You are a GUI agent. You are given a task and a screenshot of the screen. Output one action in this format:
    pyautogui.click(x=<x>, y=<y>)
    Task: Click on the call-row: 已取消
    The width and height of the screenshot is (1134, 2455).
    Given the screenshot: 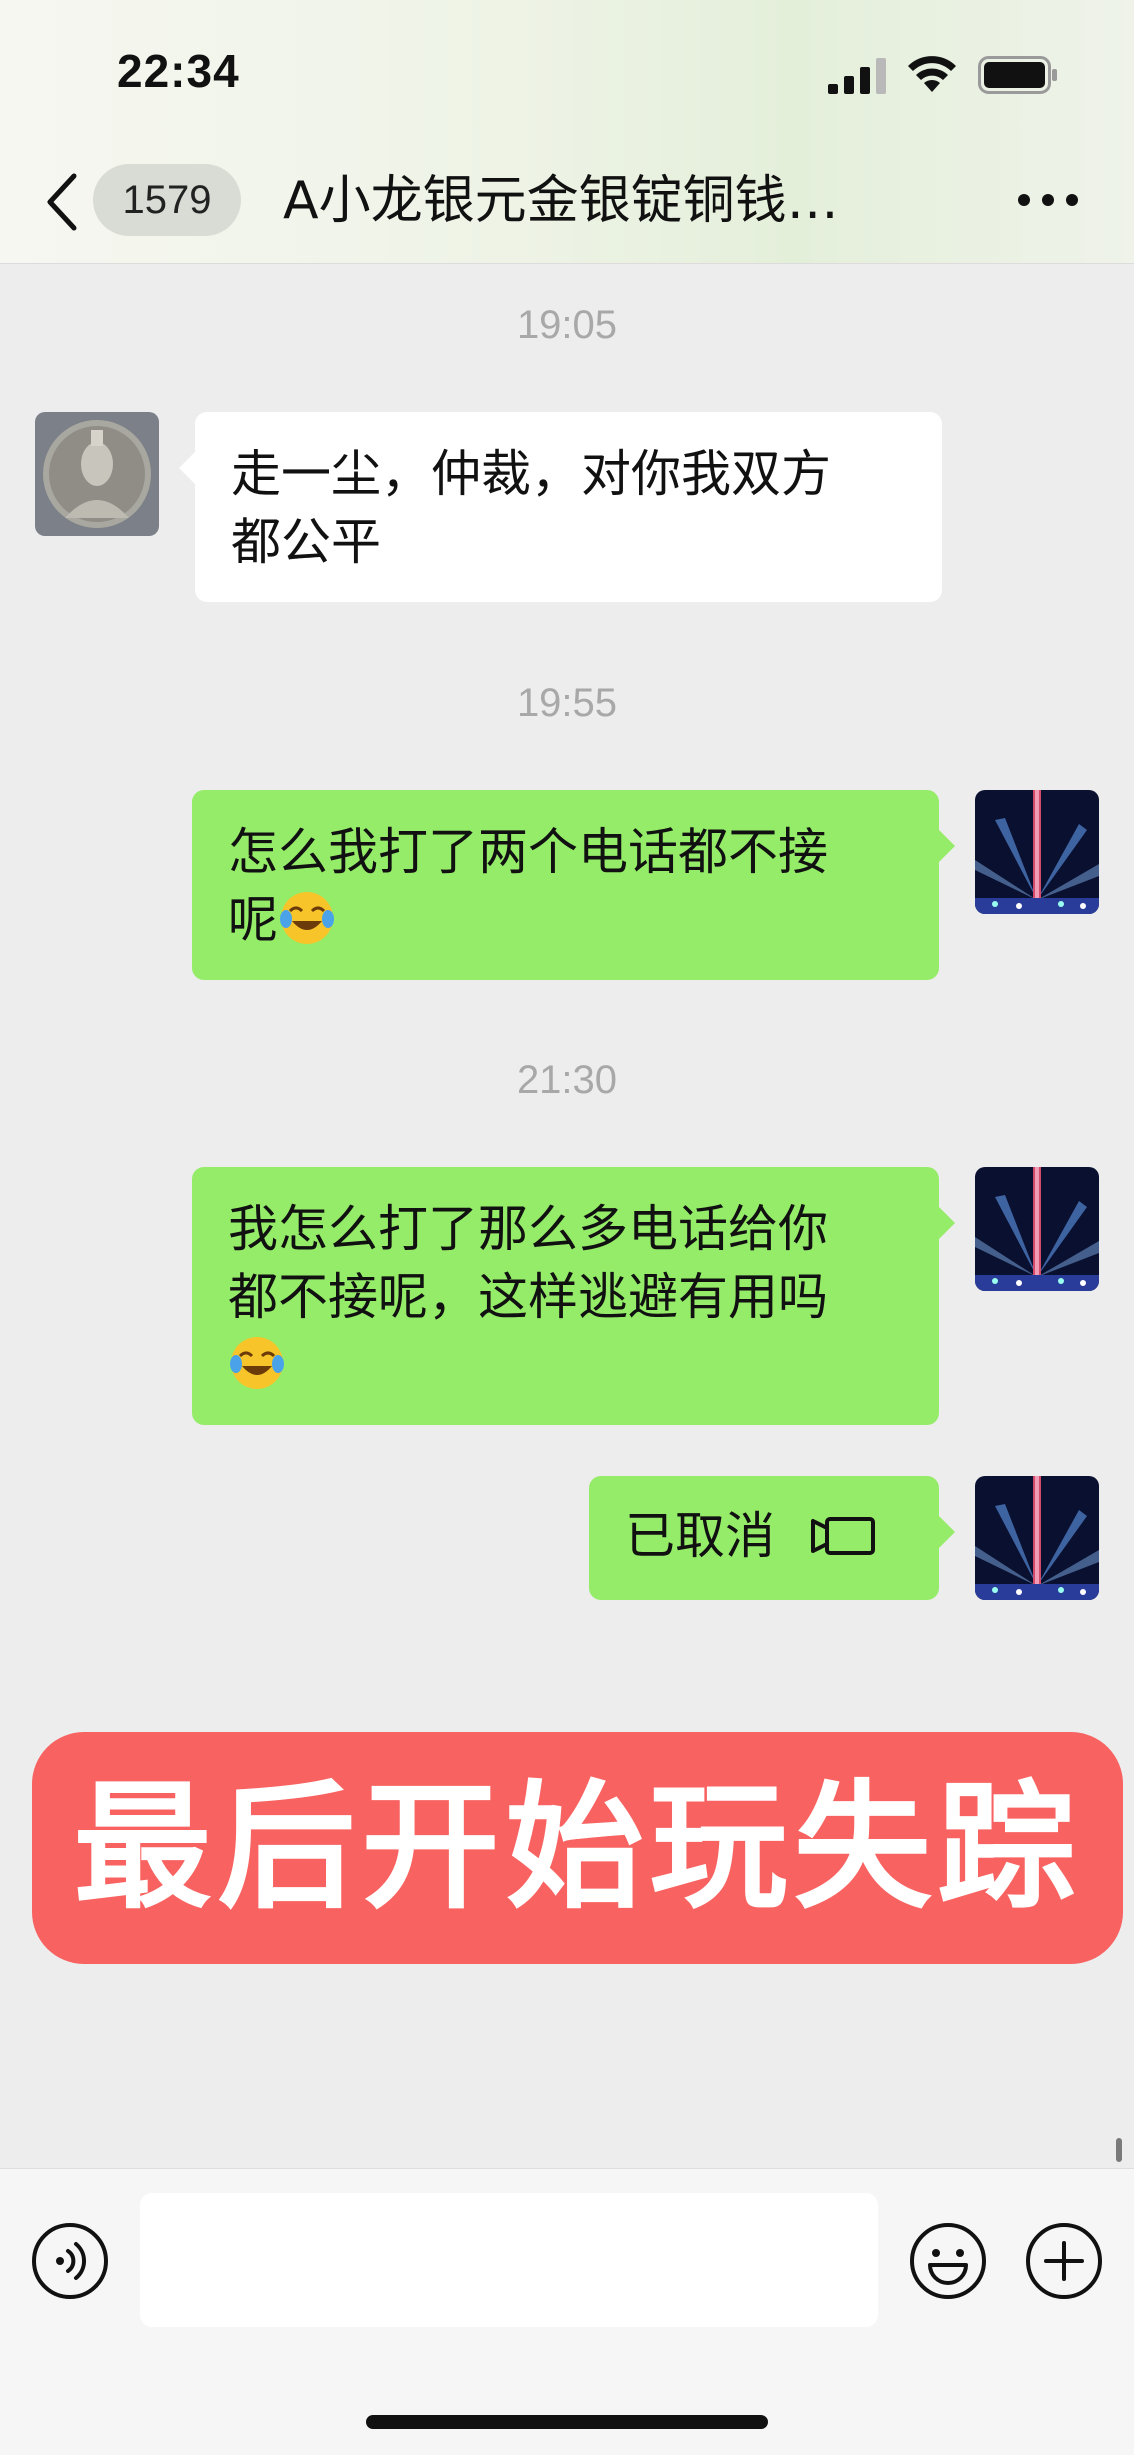 What is the action you would take?
    pyautogui.click(x=764, y=1536)
    